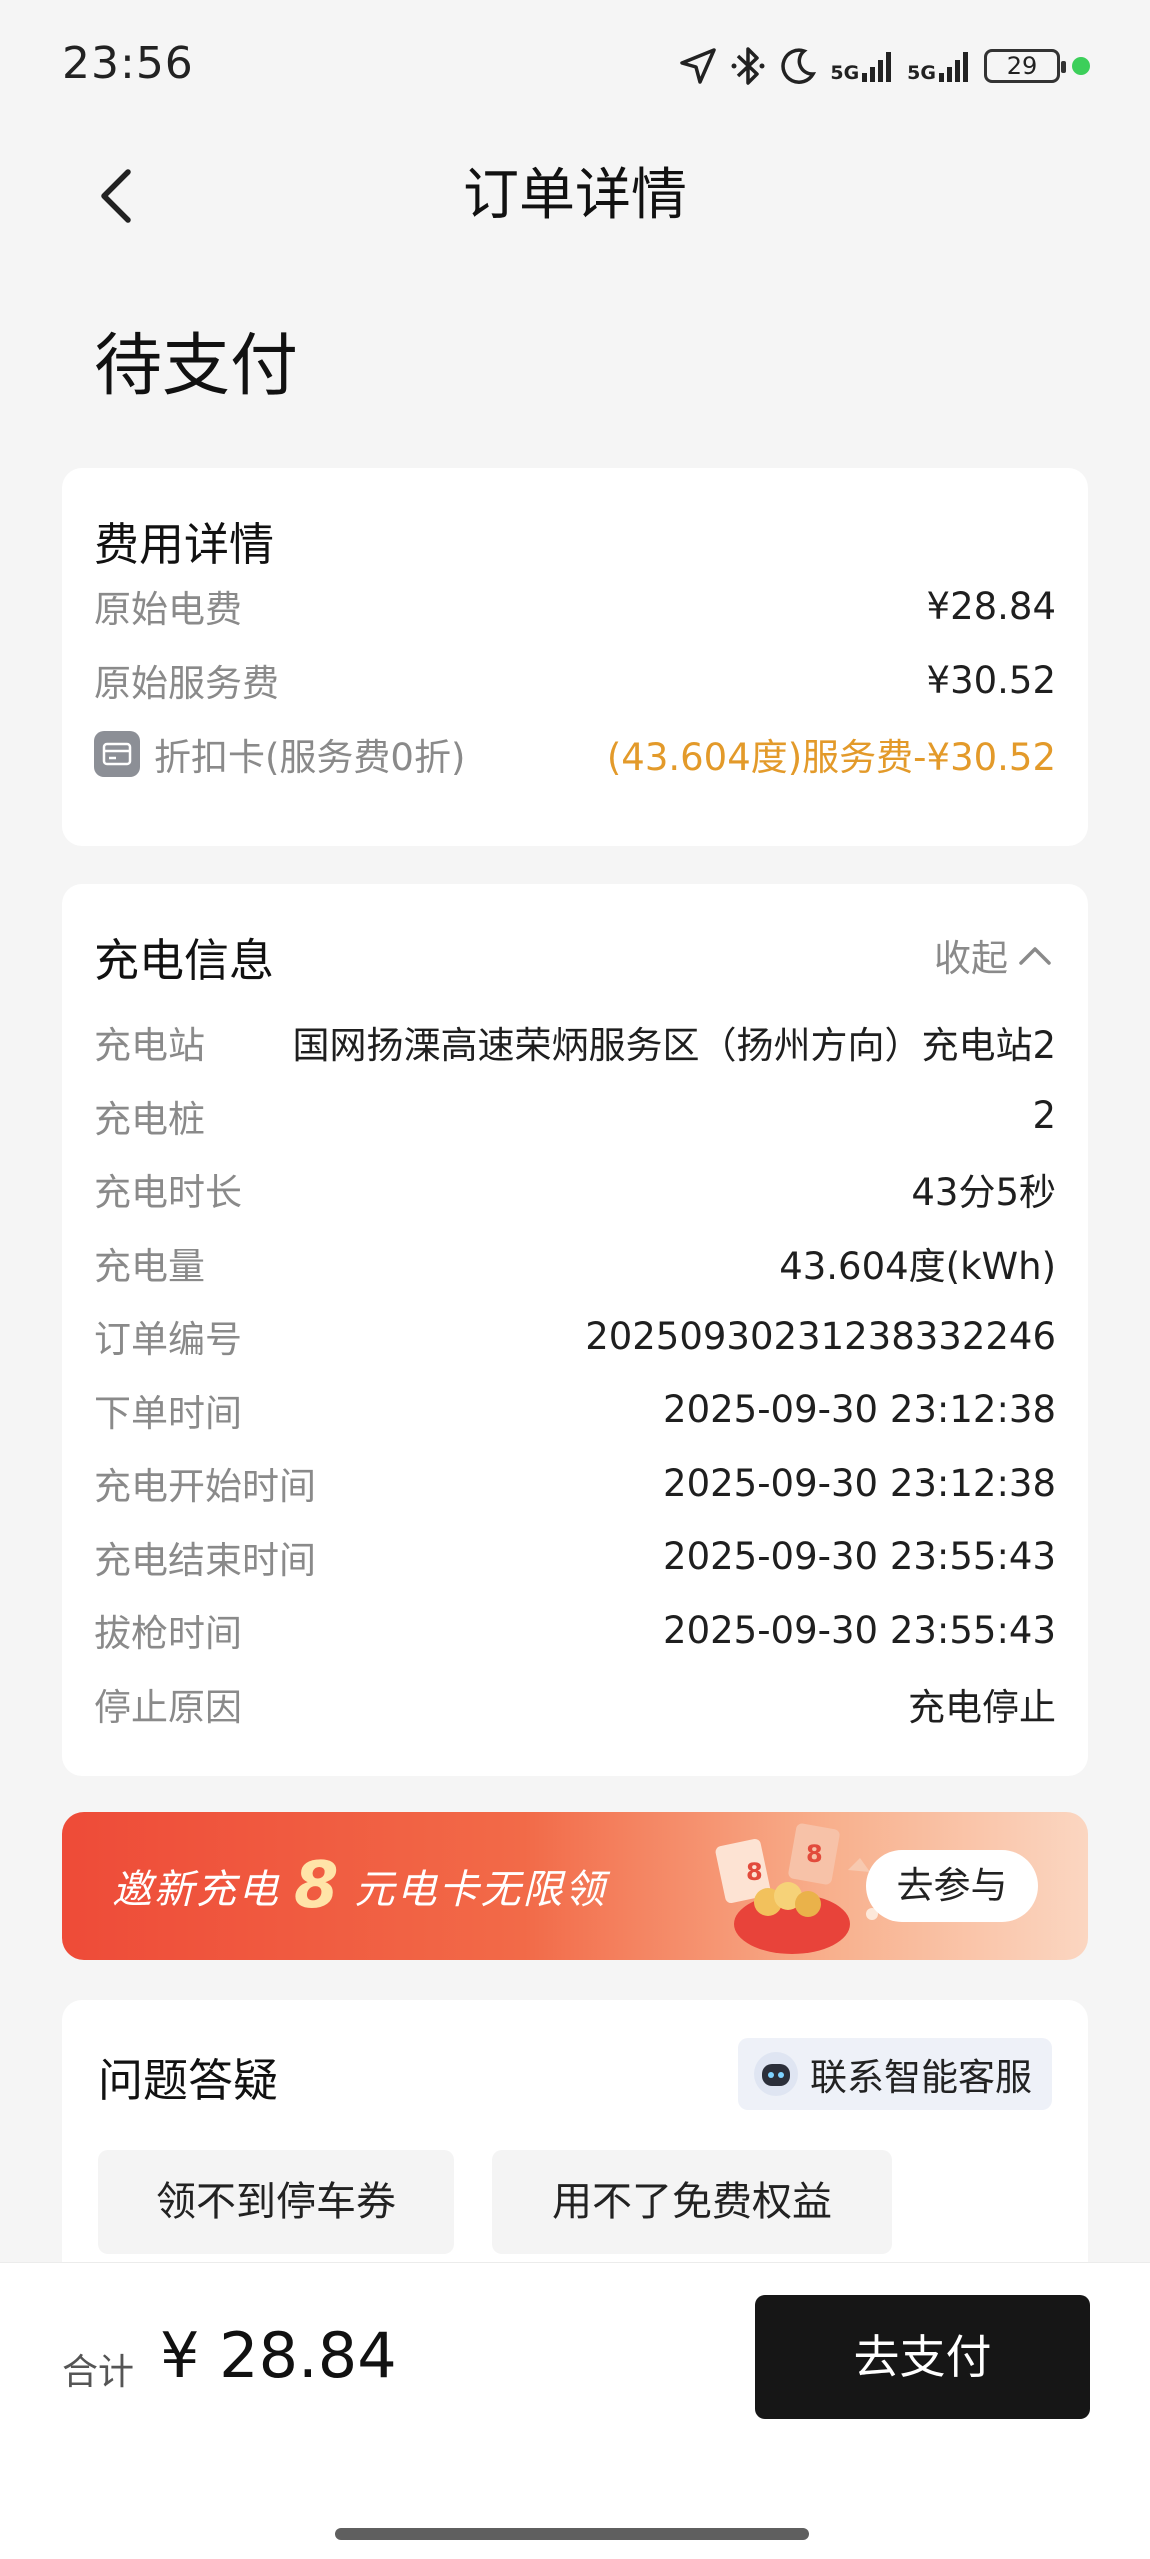 This screenshot has width=1150, height=2559. I want to click on signal-label-2: 5G, so click(921, 73).